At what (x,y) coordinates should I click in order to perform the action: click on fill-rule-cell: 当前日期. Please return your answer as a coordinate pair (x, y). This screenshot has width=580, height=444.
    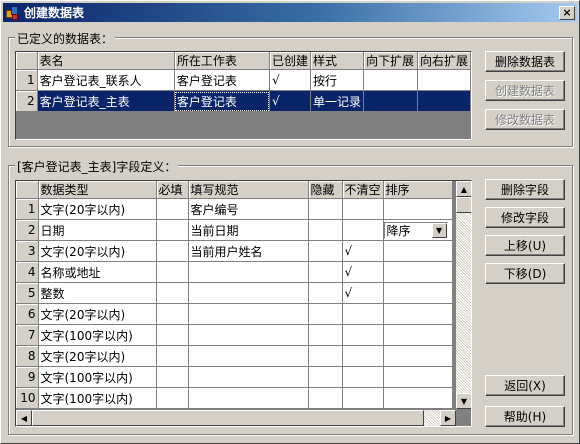
    Looking at the image, I should click on (248, 230).